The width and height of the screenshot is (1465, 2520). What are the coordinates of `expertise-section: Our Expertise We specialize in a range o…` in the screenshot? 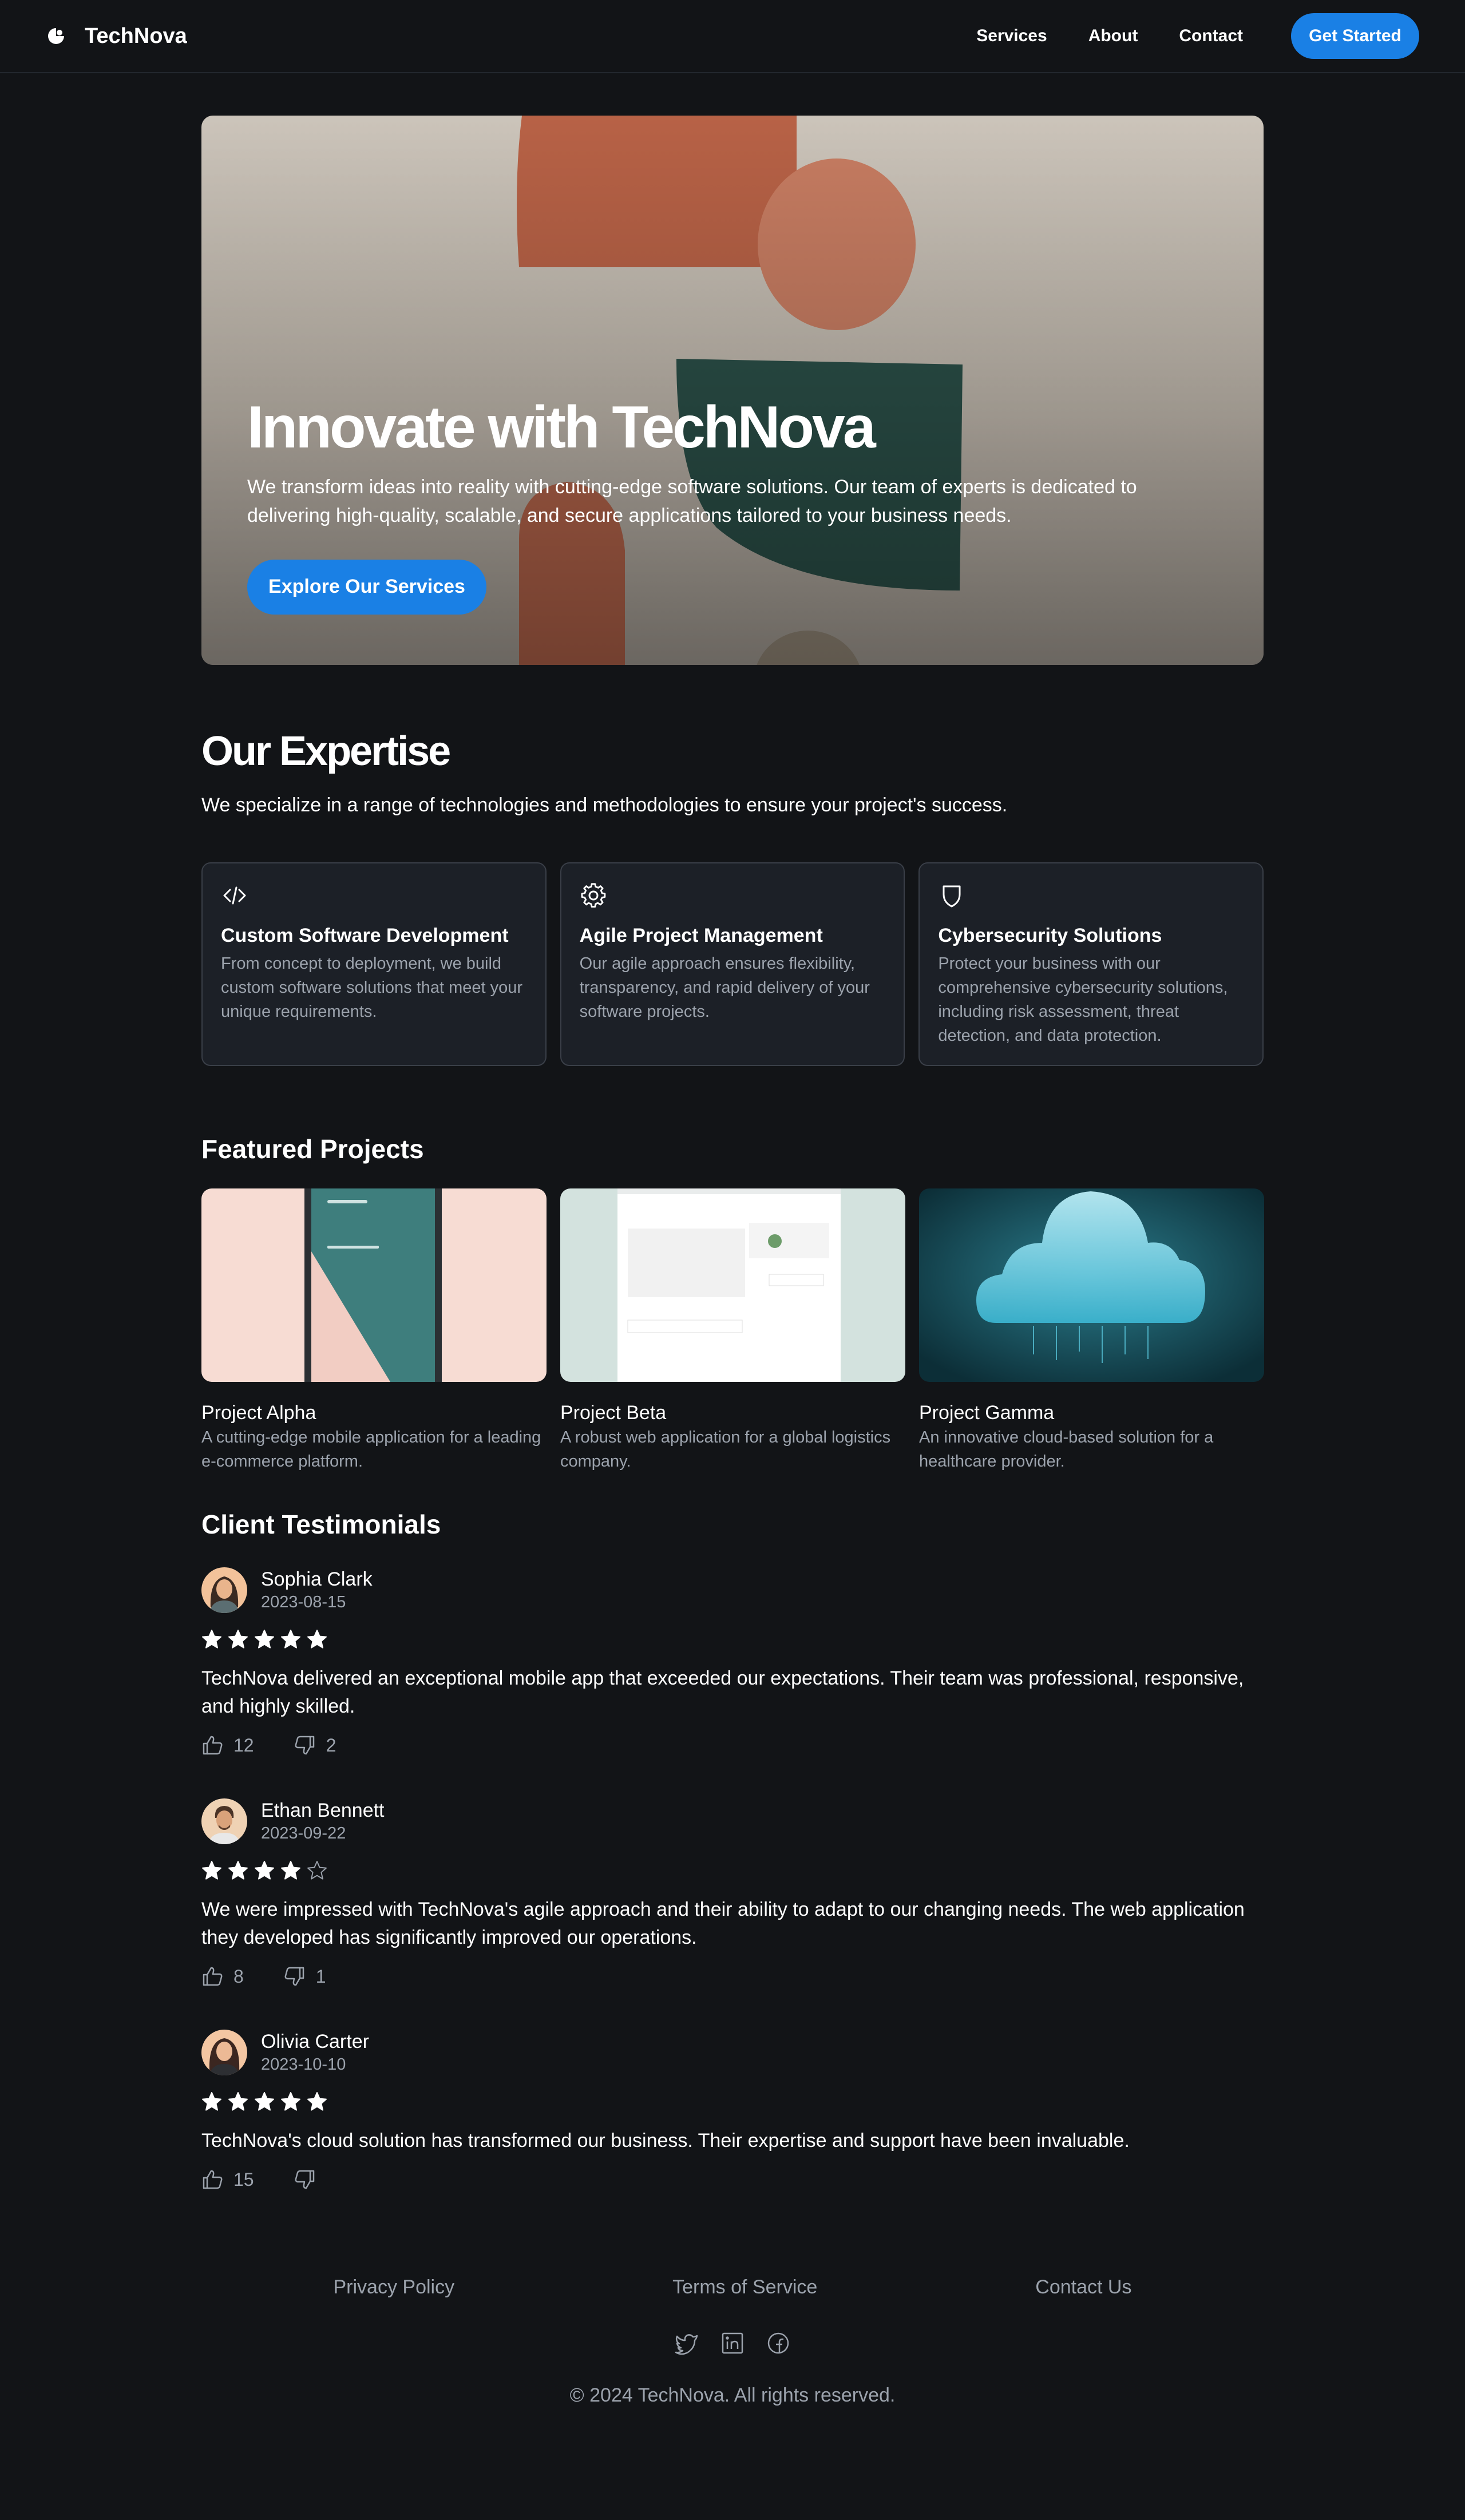 It's located at (732, 897).